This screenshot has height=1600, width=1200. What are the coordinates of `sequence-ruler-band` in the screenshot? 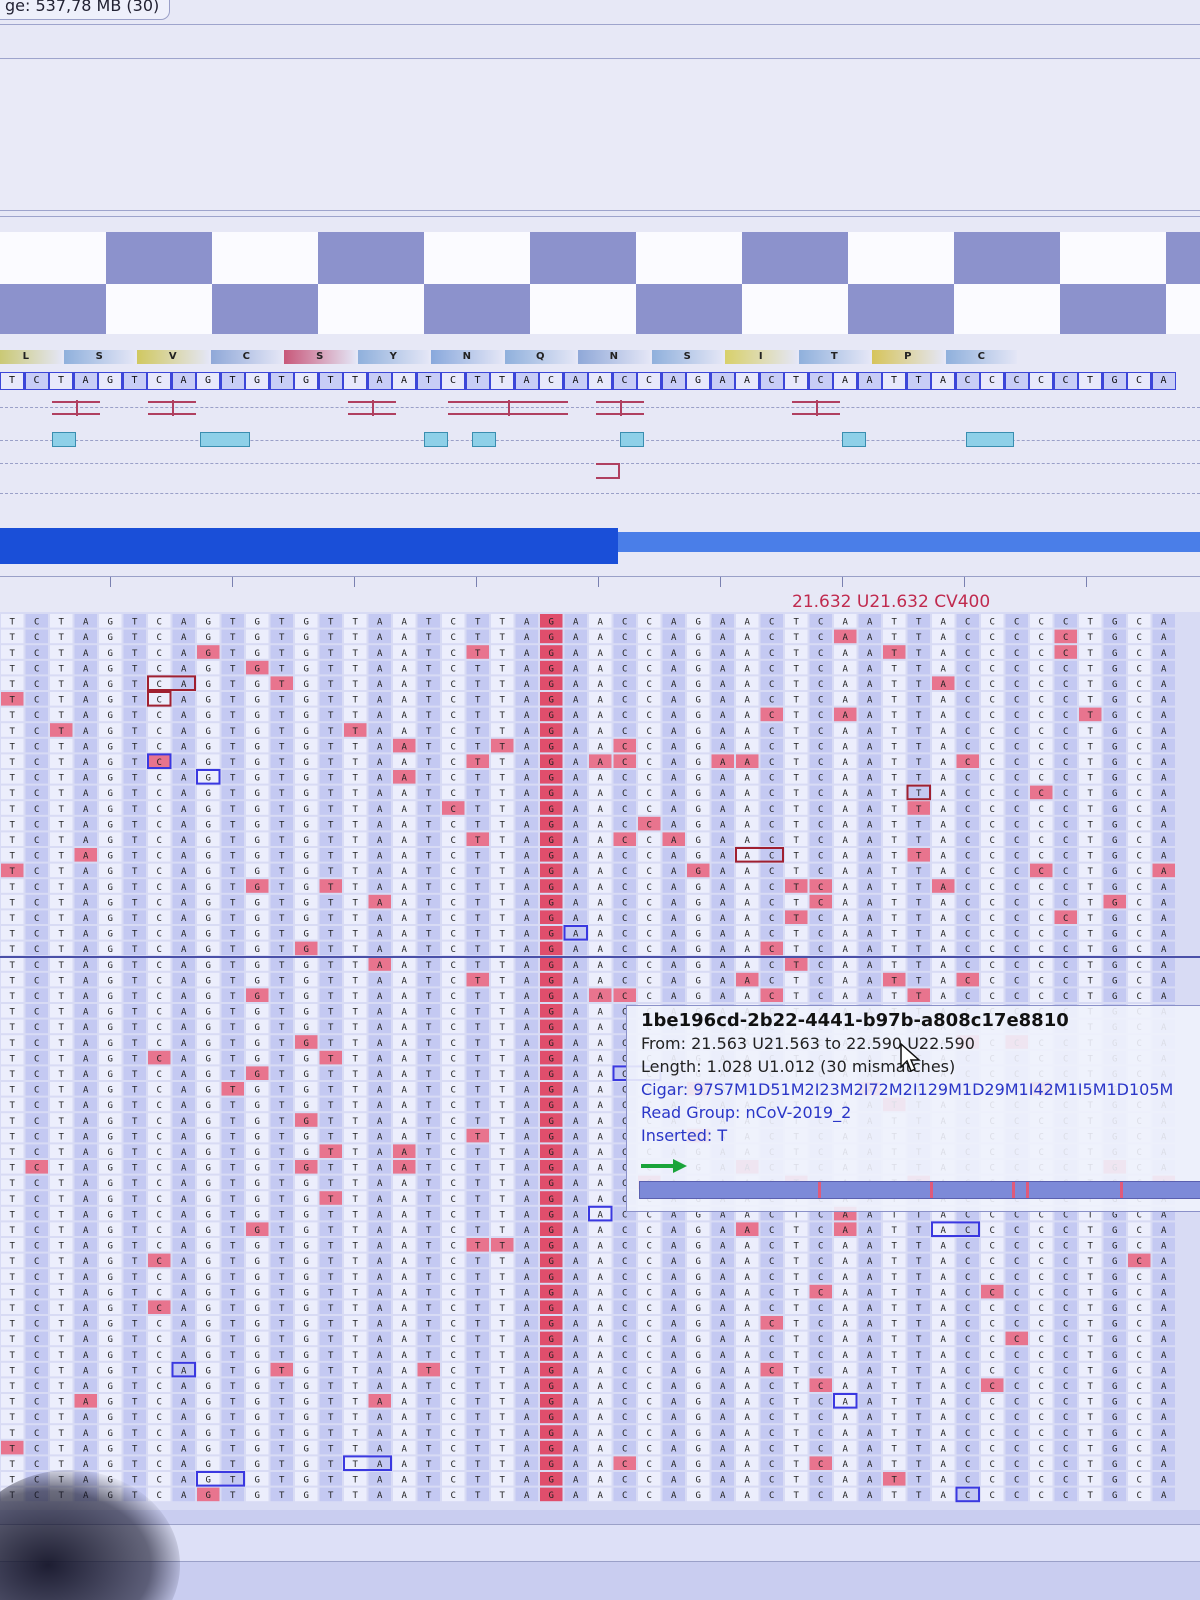 It's located at (600, 287).